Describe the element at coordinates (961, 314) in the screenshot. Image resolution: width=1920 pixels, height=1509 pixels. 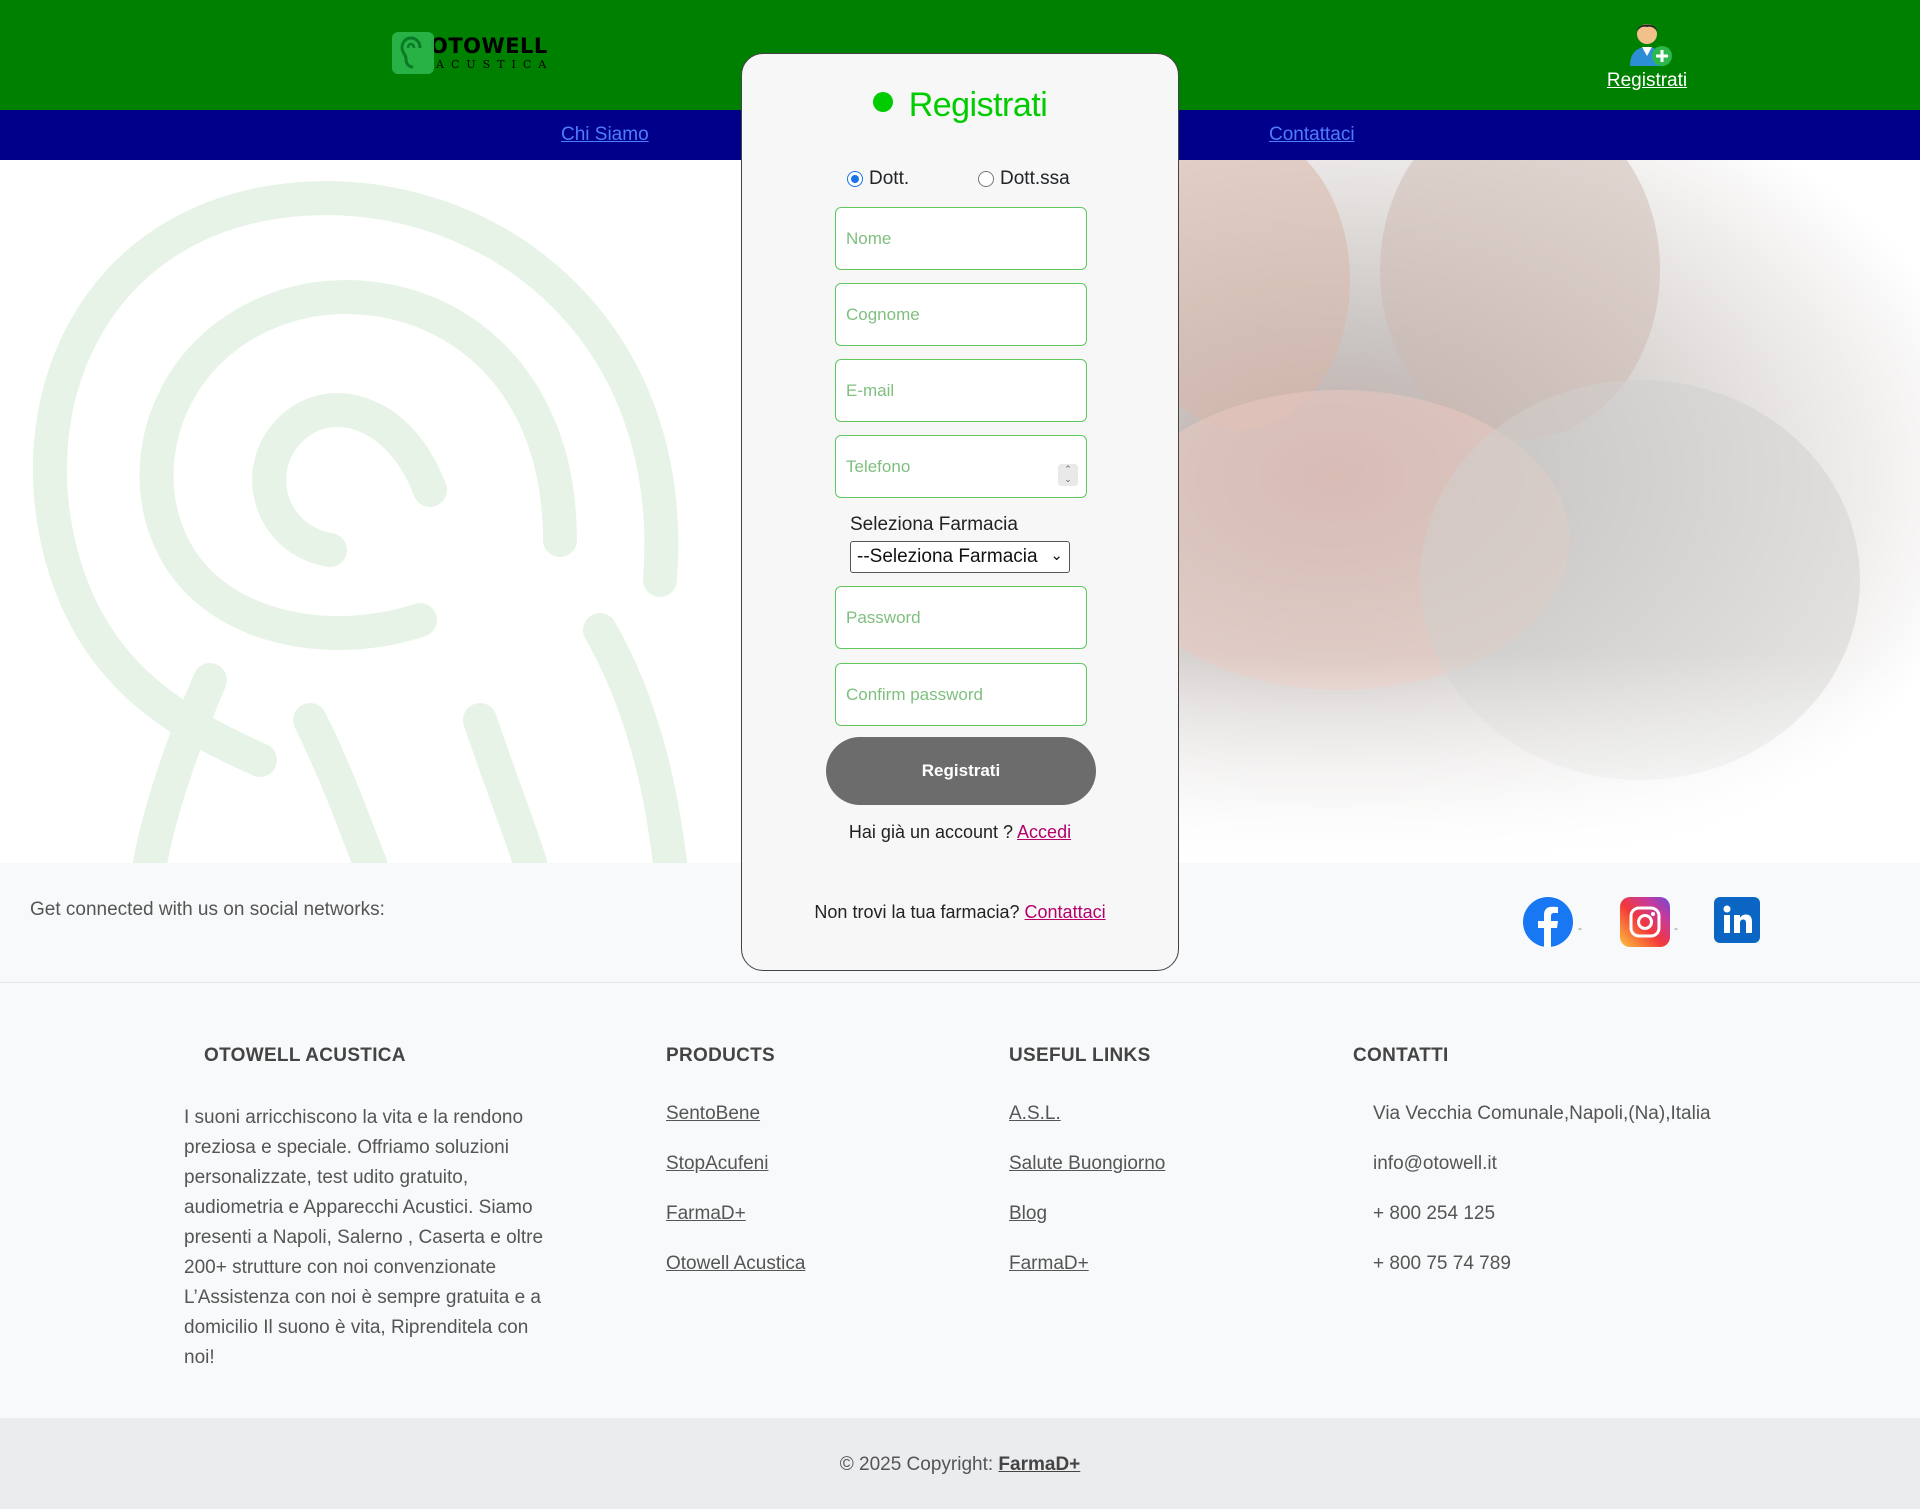
I see `cognome-input: Cognome` at that location.